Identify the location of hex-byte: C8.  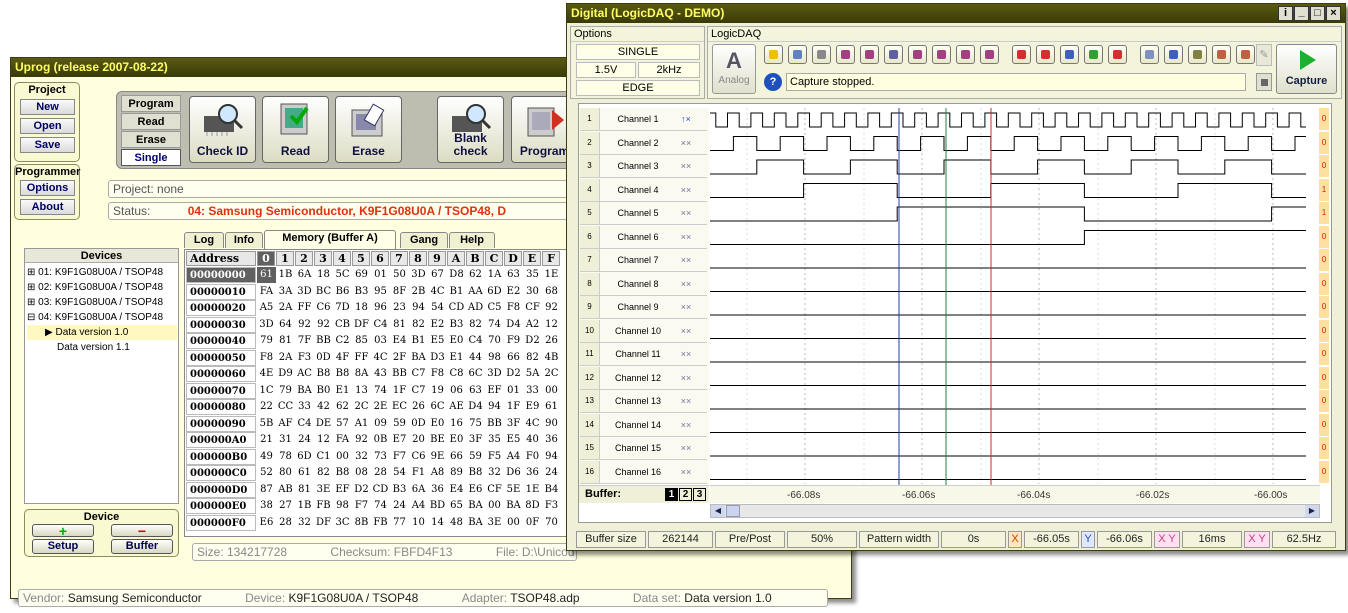
(456, 374).